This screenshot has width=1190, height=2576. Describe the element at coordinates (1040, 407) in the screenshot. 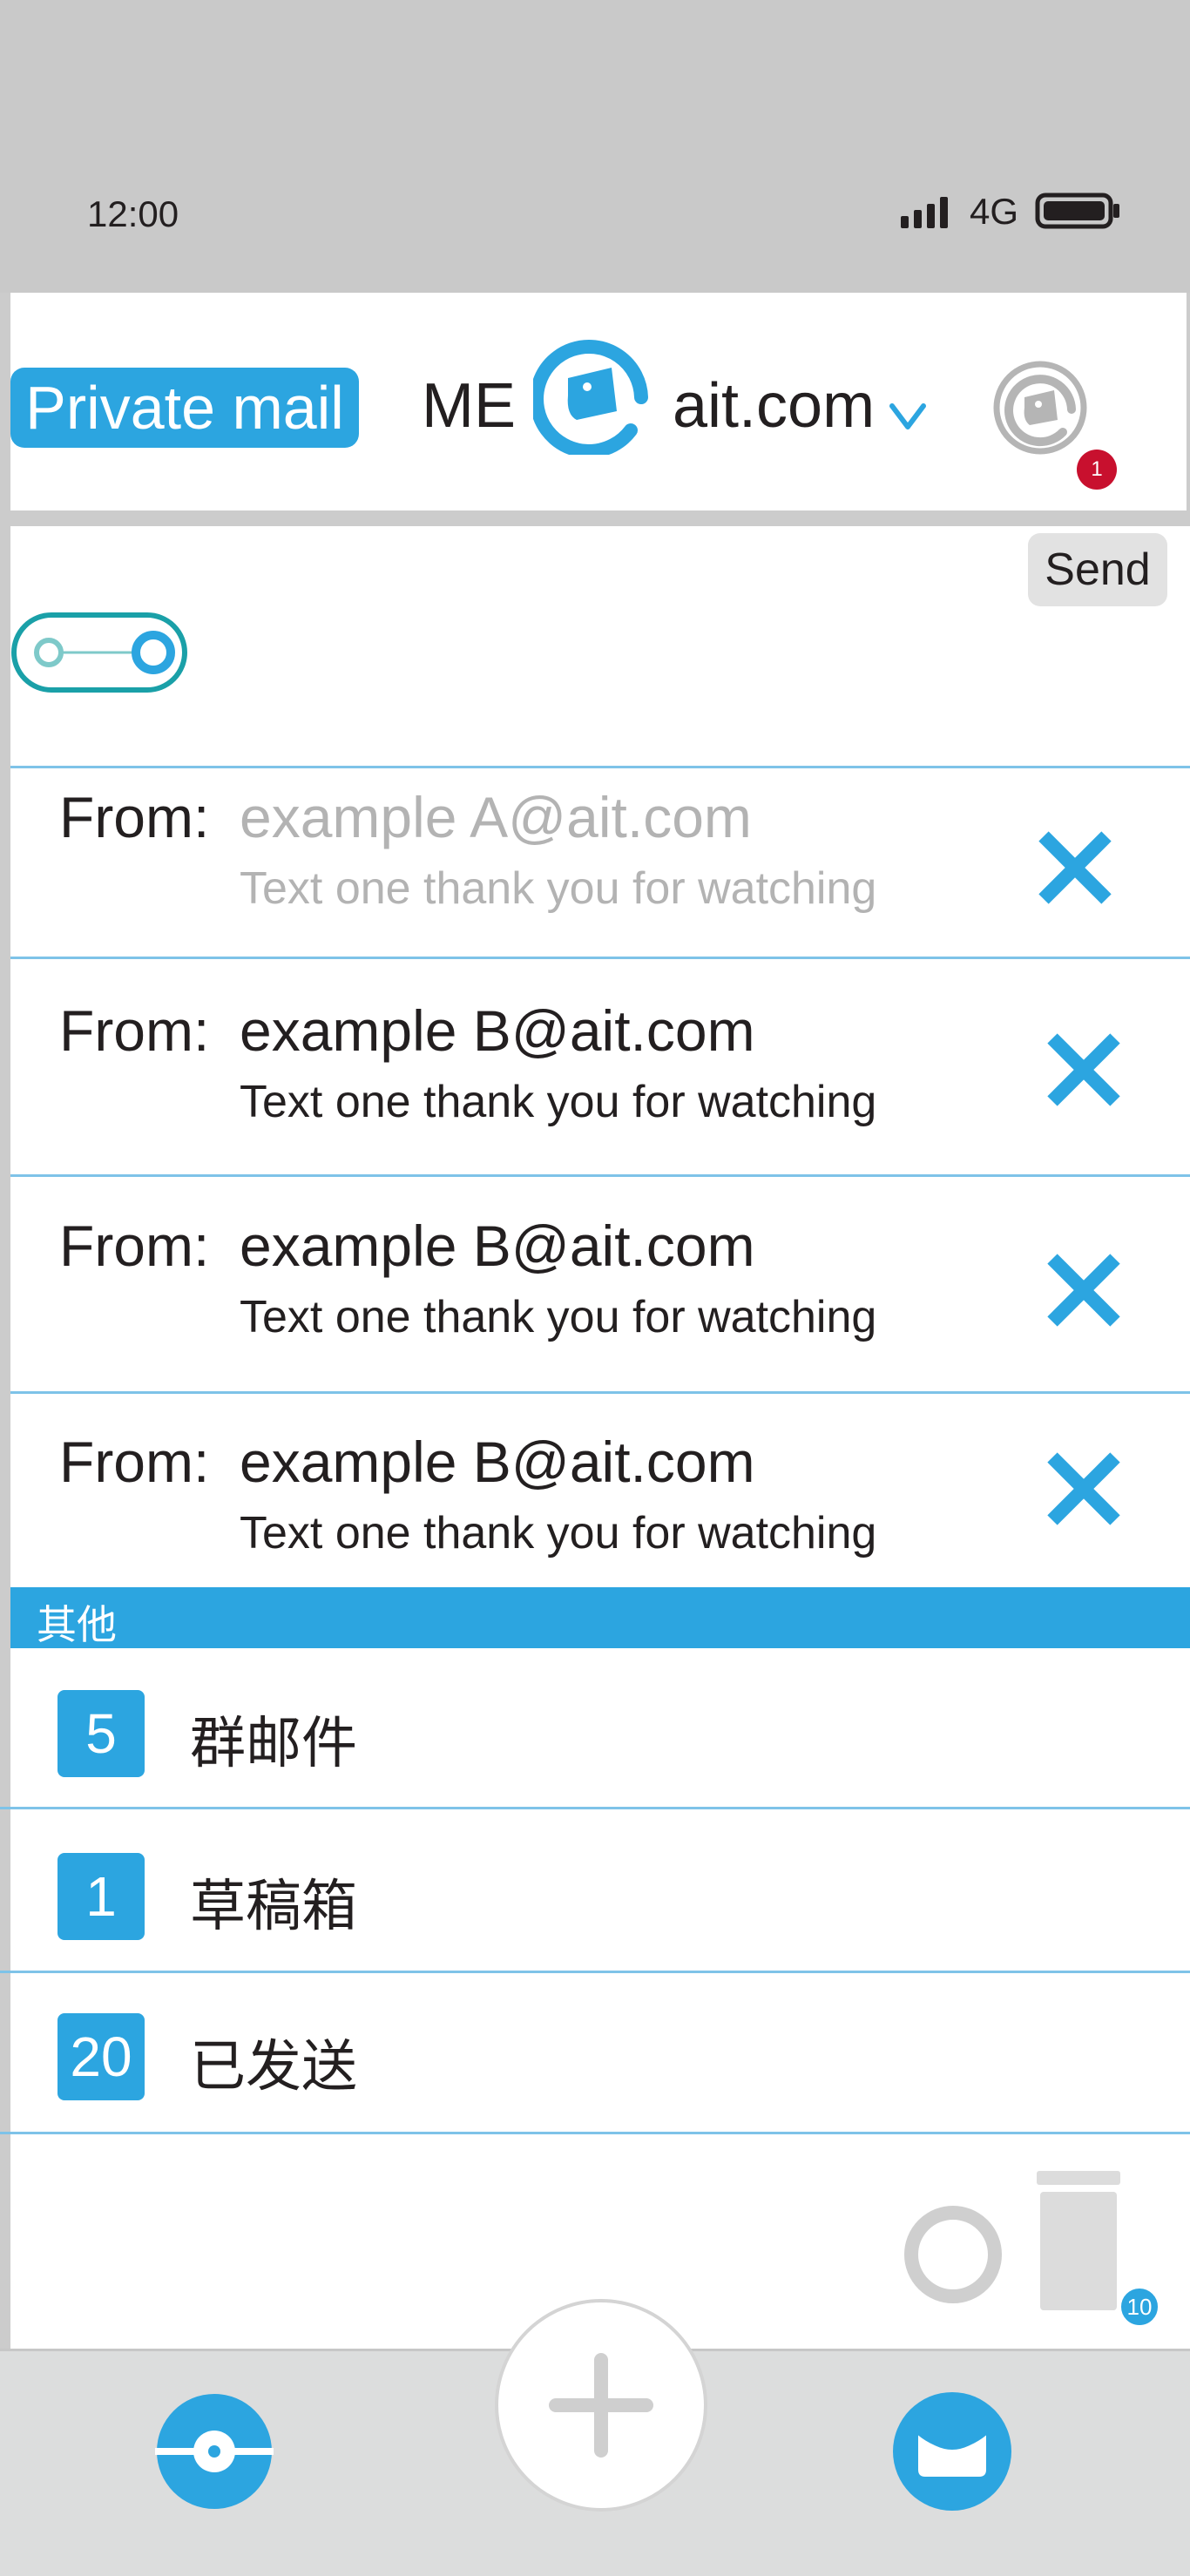

I see `at-sign-profile-icon` at that location.